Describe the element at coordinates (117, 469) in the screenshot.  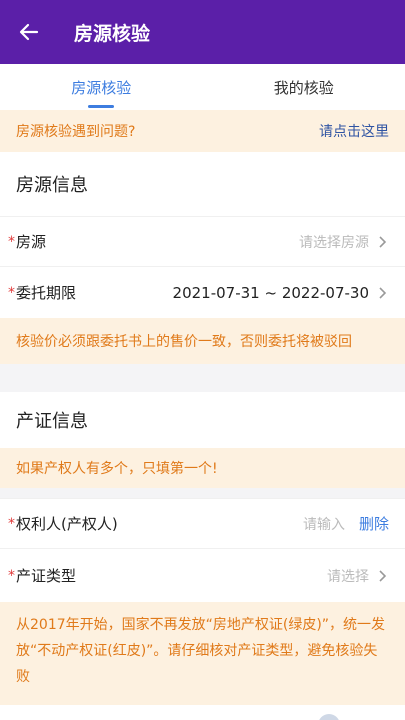
I see `owner-note-text: 如果产权人有多个，只填第一个!` at that location.